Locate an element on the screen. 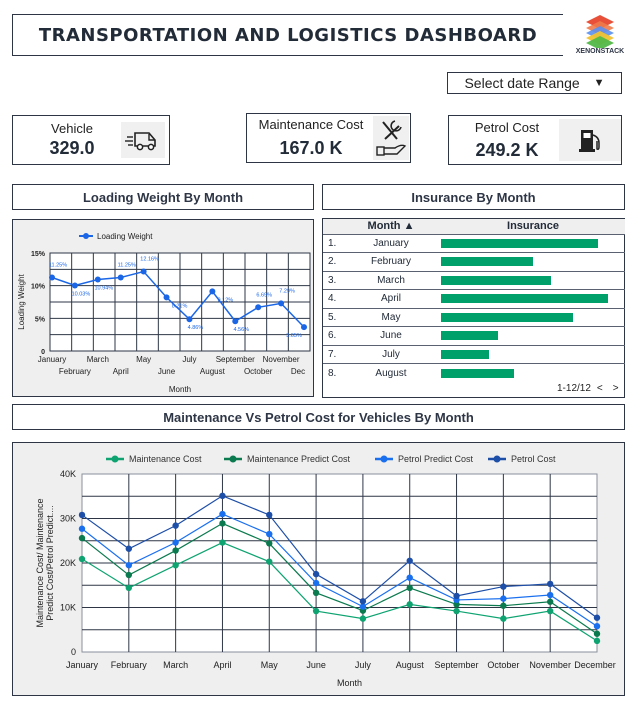  y-axis-label-line: Maintenance Cost/ Maintenance is located at coordinates (40, 562).